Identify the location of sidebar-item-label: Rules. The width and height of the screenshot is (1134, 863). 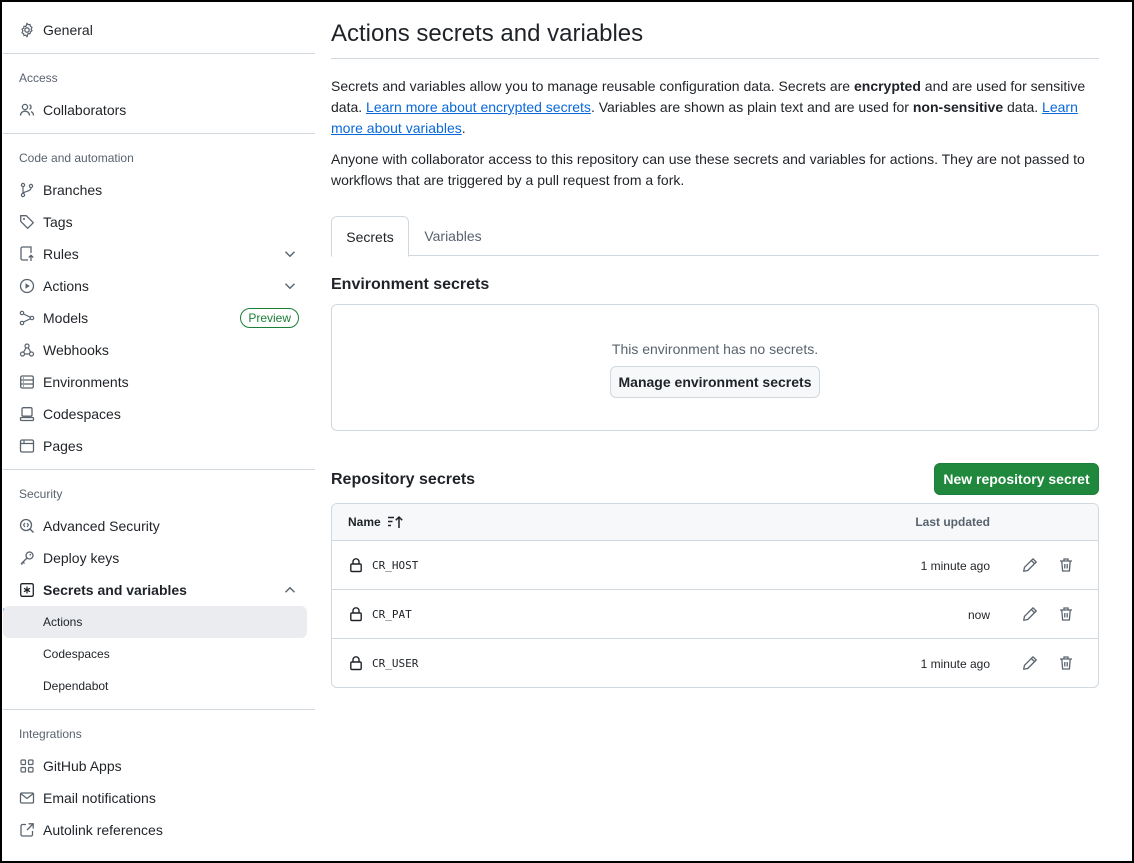
(61, 254).